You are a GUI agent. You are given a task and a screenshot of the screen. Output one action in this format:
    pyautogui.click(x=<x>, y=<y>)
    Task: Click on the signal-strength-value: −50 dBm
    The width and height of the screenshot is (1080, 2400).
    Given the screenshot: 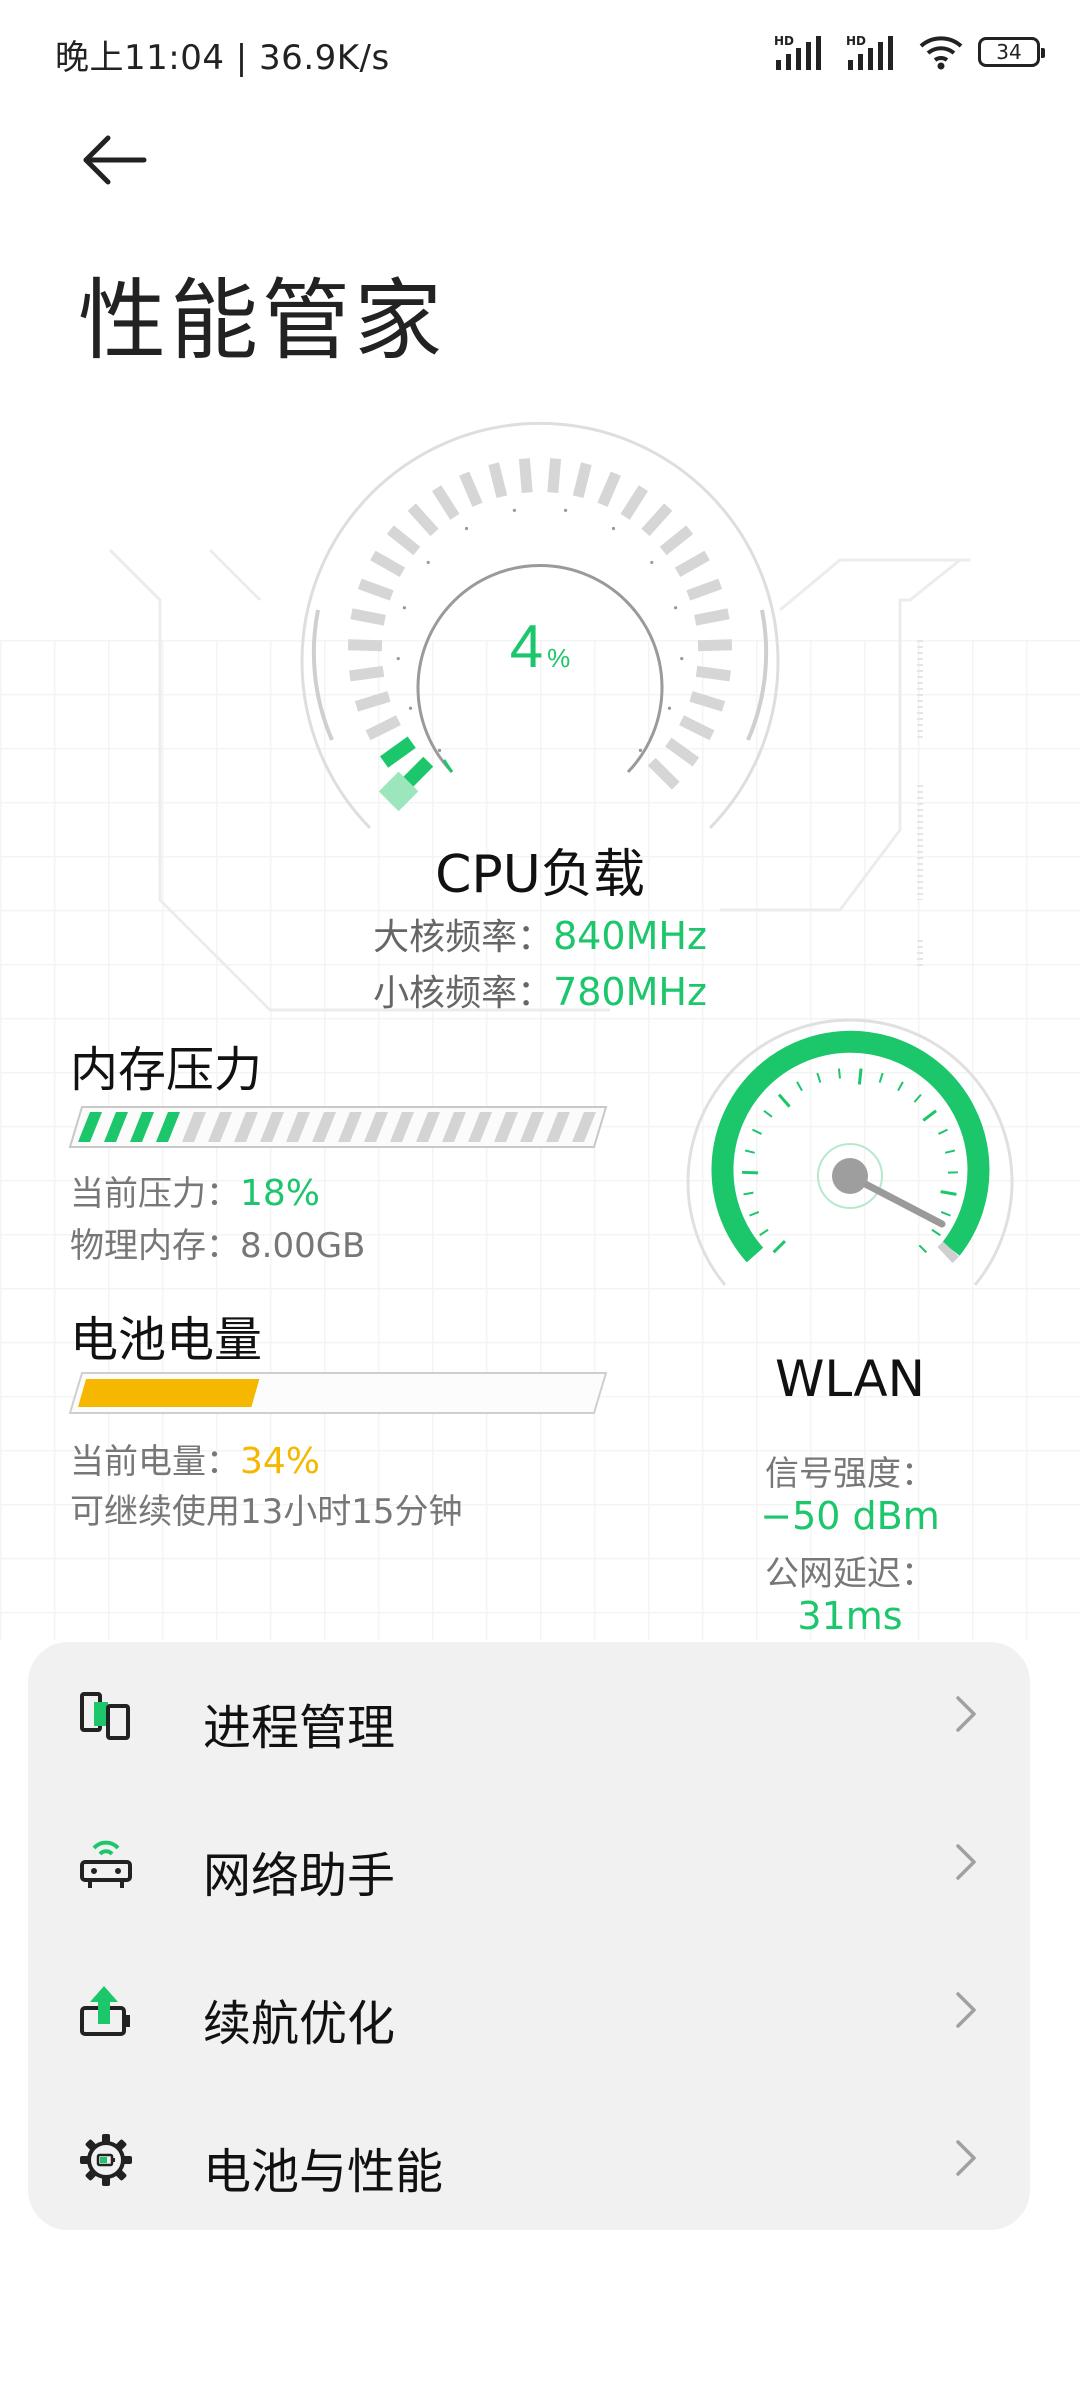 What is the action you would take?
    pyautogui.click(x=850, y=1516)
    